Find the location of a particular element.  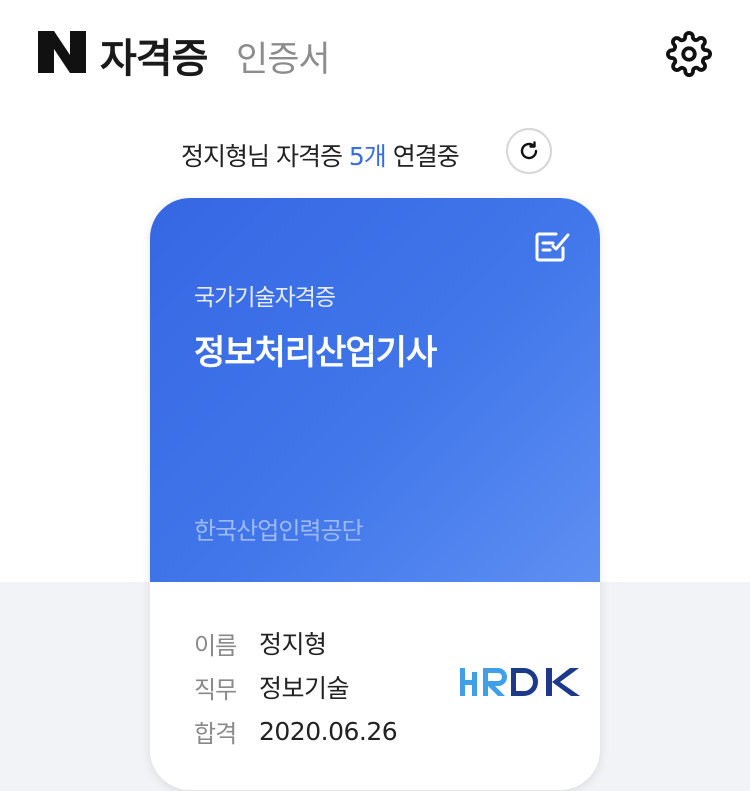

naver-n-logo-icon is located at coordinates (62, 52).